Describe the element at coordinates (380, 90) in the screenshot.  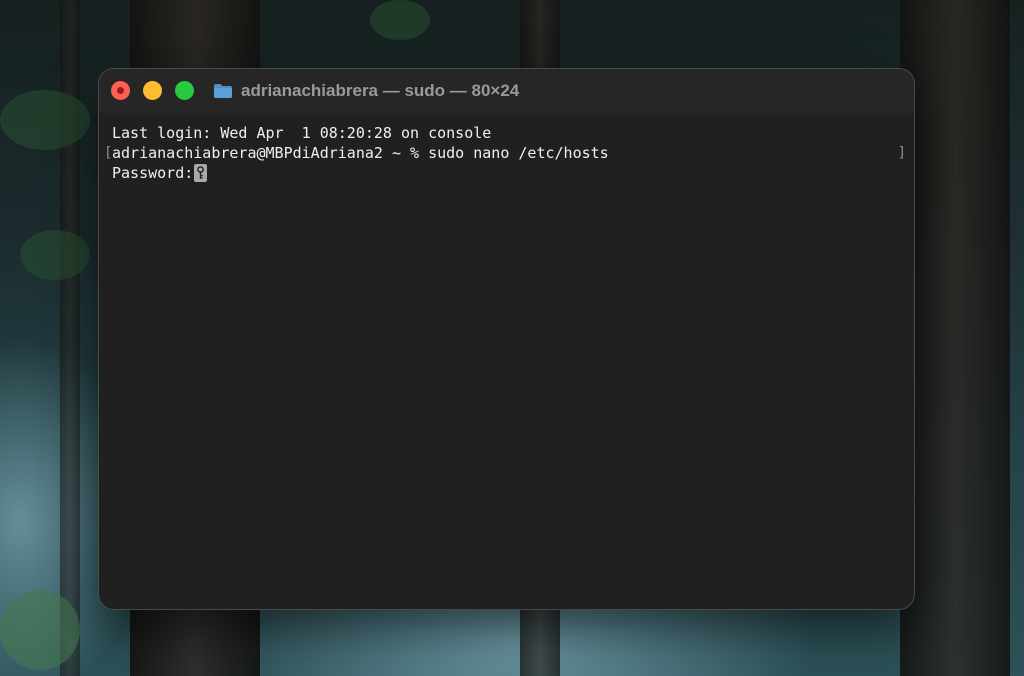
I see `window-title-text: adrianachiabrera — sudo — 80×24` at that location.